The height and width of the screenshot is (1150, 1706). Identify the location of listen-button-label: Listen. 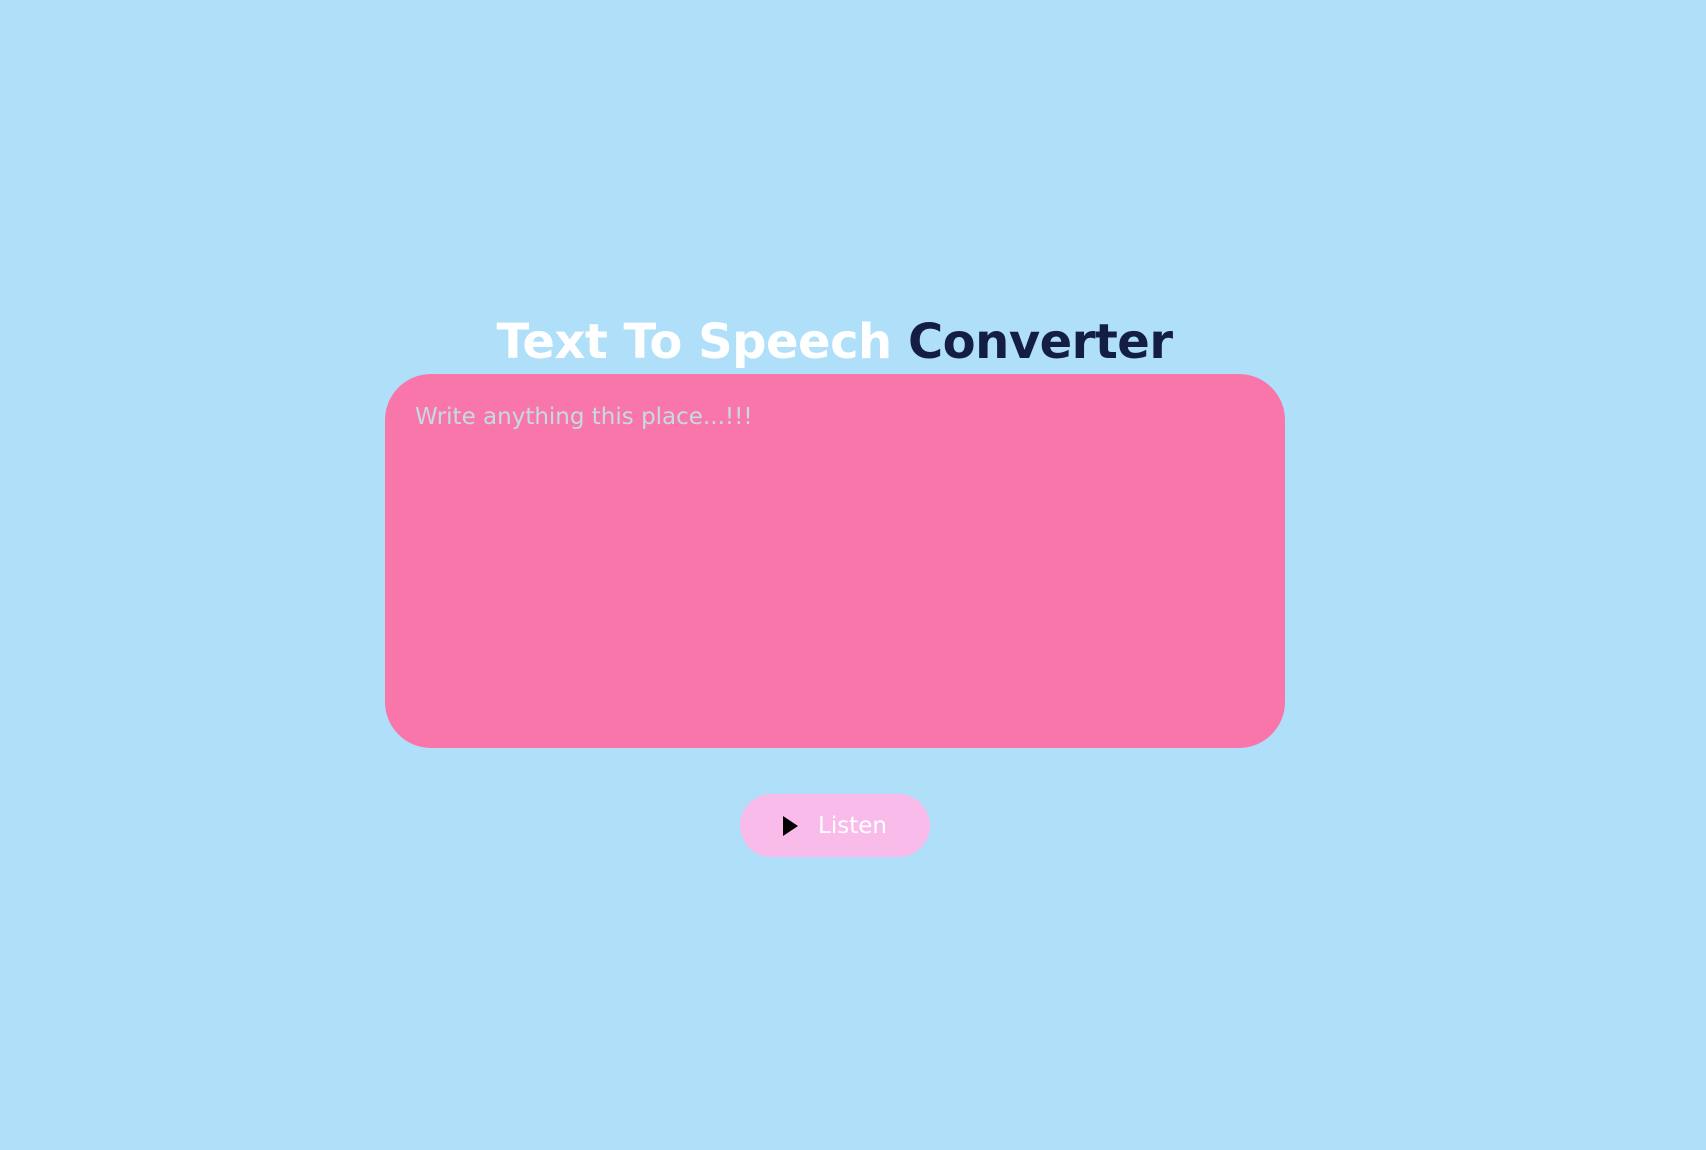
(852, 825).